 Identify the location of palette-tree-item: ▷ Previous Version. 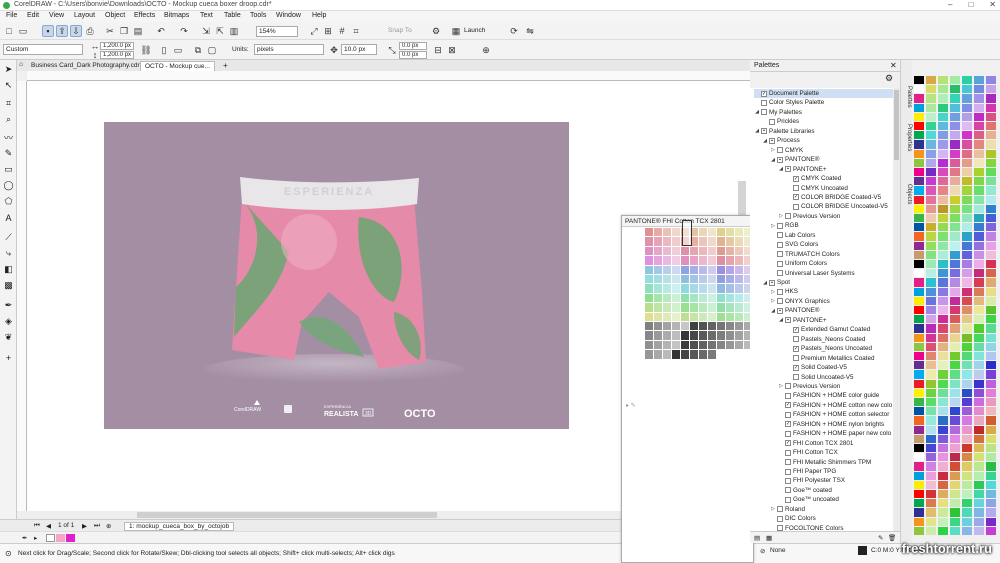
(835, 386).